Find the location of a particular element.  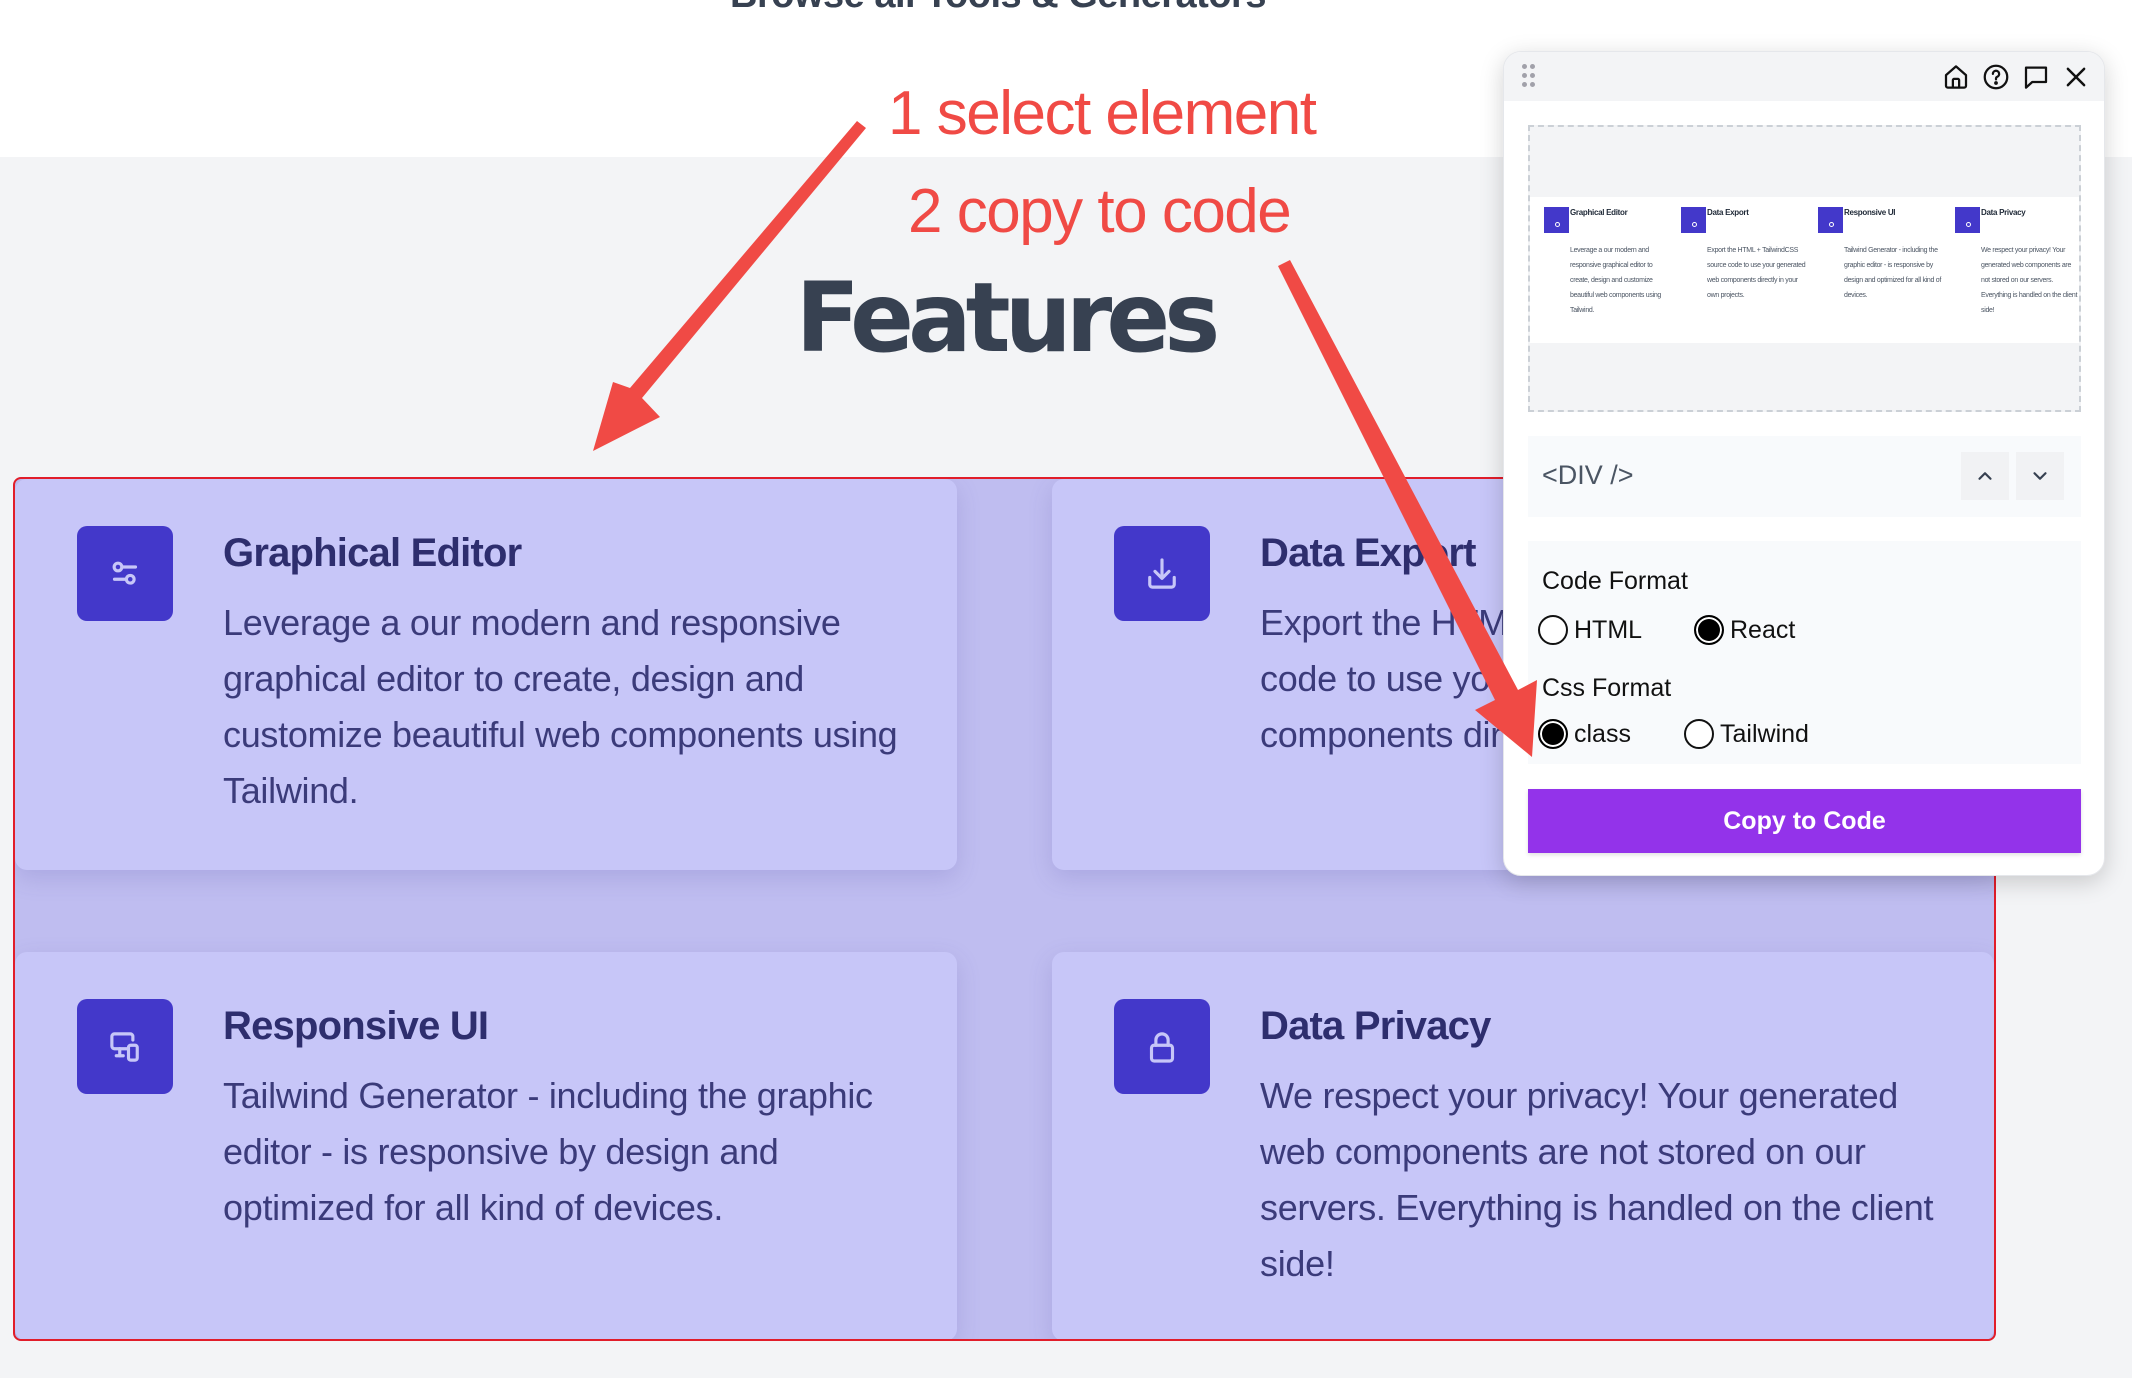

code-format-react-radio: React is located at coordinates (1744, 630).